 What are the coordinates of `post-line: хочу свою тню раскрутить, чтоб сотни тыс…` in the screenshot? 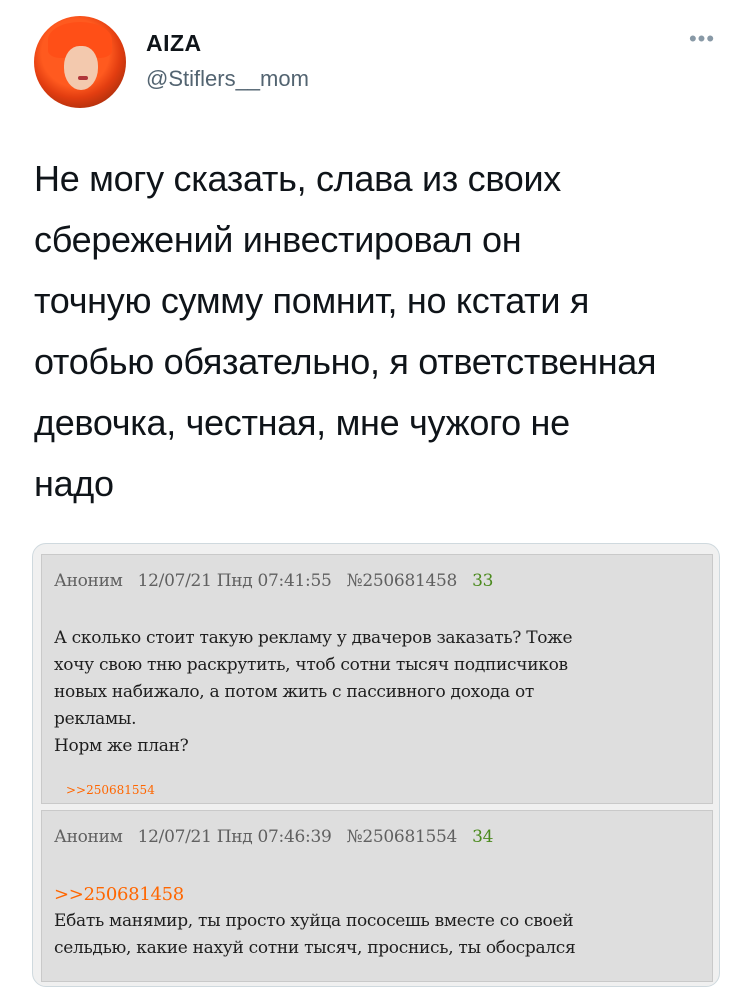 It's located at (311, 665).